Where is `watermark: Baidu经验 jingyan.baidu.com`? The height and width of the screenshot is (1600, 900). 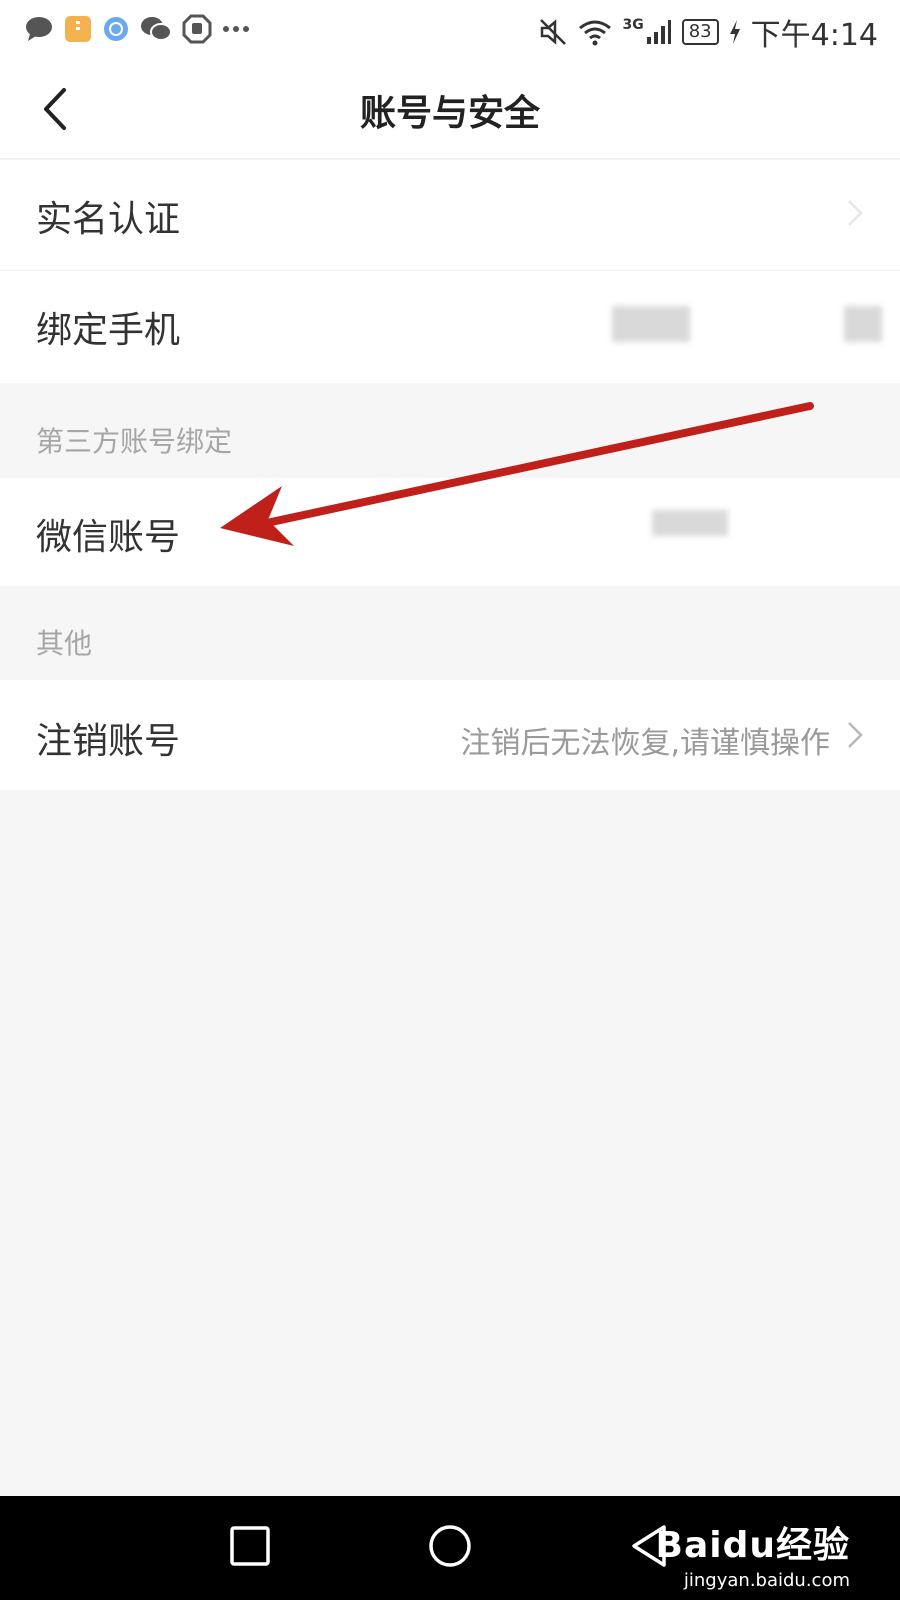
watermark: Baidu经验 jingyan.baidu.com is located at coordinates (753, 1553).